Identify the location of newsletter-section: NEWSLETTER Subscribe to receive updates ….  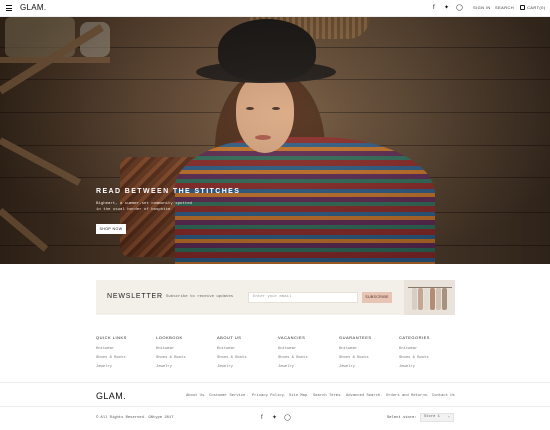
(275, 297).